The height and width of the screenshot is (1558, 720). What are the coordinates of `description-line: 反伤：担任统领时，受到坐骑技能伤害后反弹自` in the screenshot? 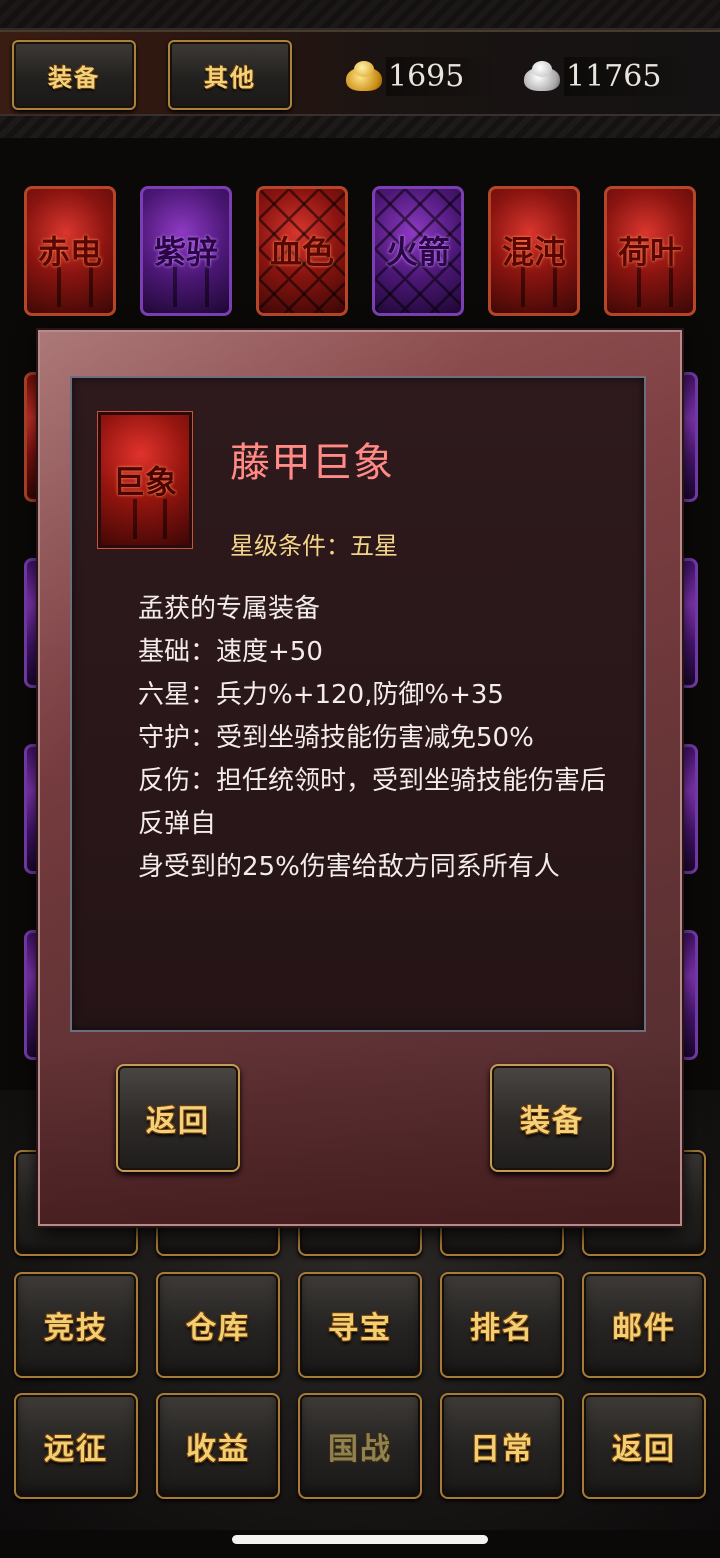 It's located at (372, 802).